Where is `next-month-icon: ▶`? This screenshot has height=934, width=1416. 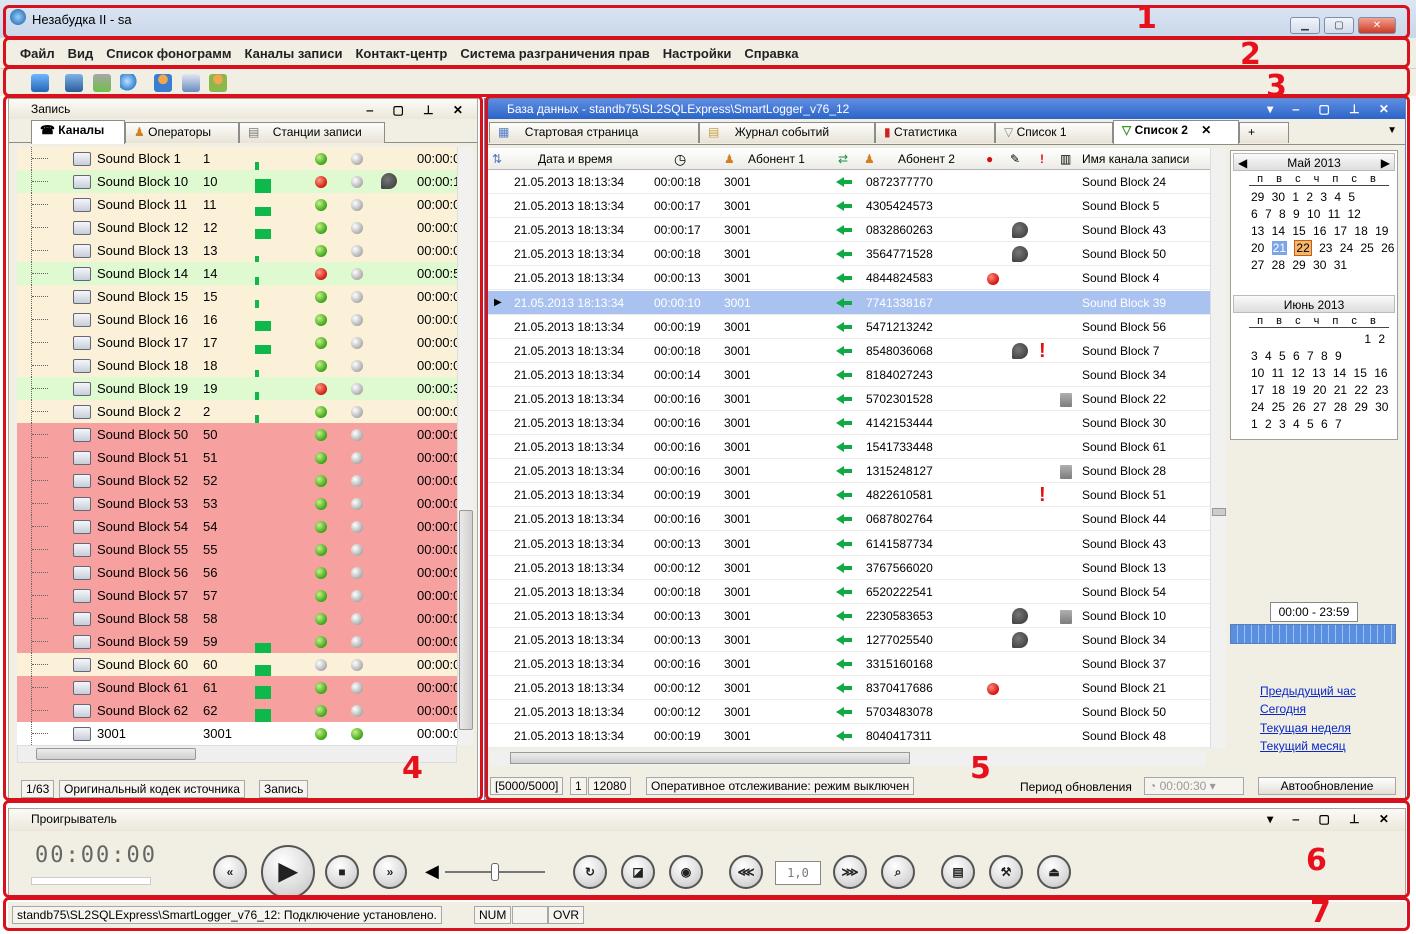
next-month-icon: ▶ is located at coordinates (1385, 163).